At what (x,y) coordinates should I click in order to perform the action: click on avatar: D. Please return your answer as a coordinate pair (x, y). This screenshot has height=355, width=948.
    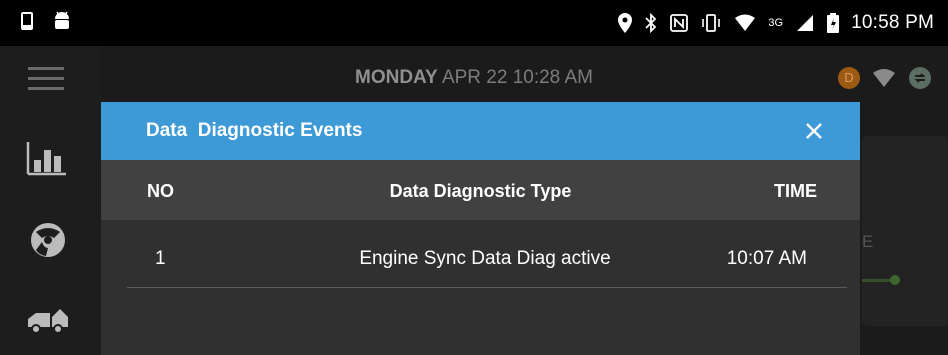
    Looking at the image, I should click on (849, 78).